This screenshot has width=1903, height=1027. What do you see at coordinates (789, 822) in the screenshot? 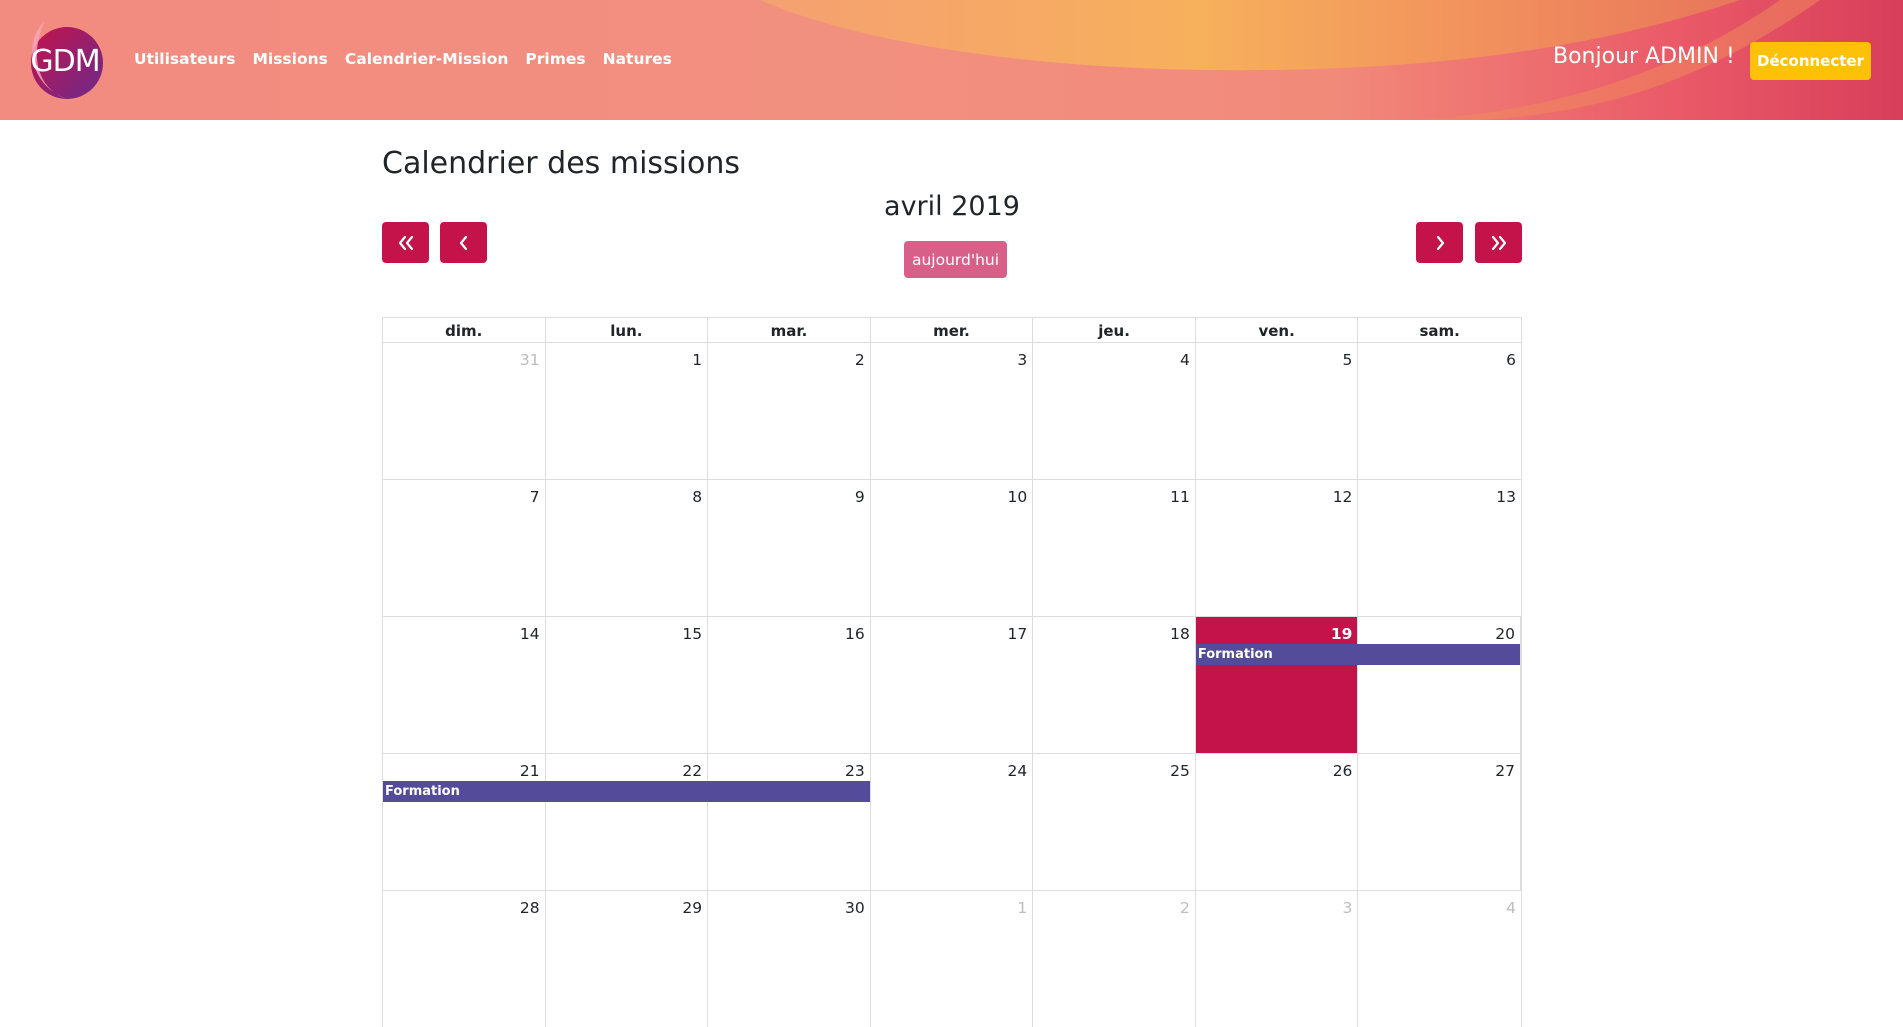
I see `calendar-day-cell: 23` at bounding box center [789, 822].